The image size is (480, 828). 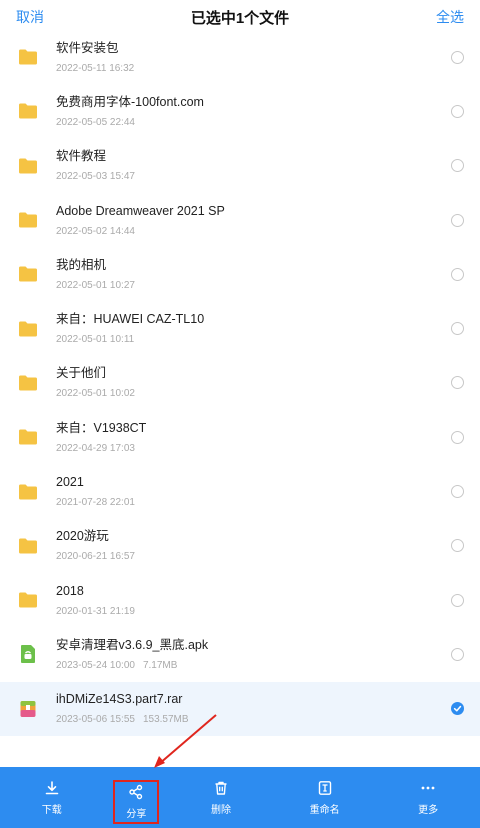 I want to click on file-row: 来自：V1938CT 2022-04-29 17:03, so click(x=240, y=437).